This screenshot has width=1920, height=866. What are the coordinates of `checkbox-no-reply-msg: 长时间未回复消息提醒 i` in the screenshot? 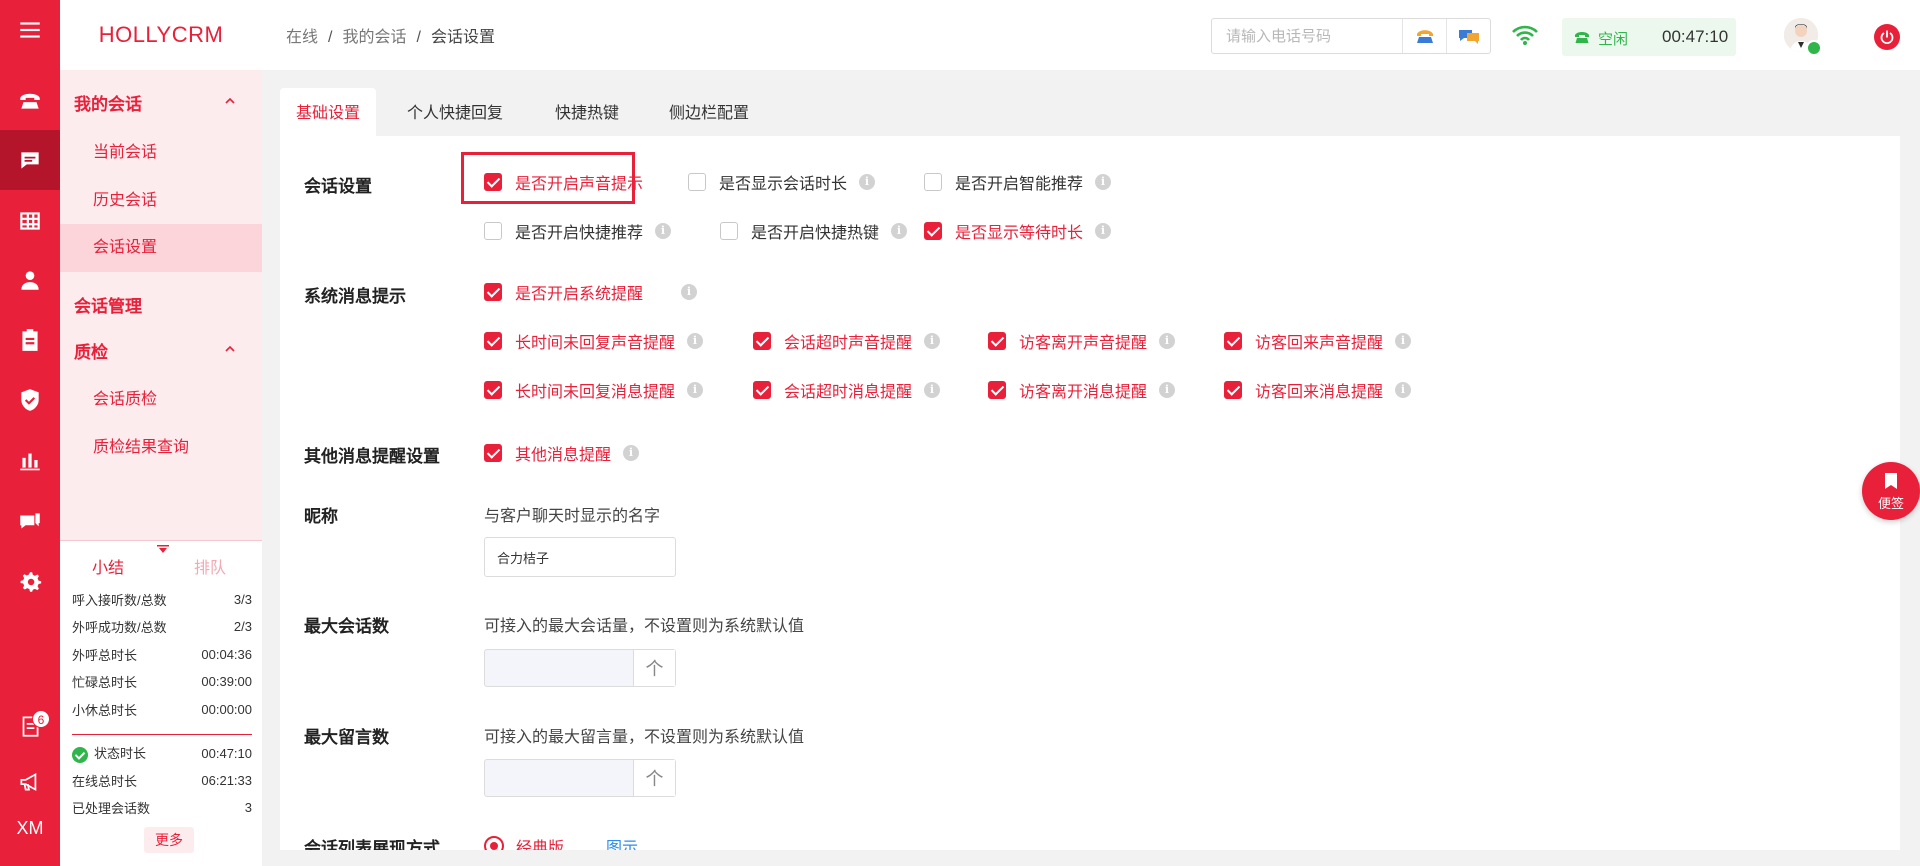 It's located at (594, 390).